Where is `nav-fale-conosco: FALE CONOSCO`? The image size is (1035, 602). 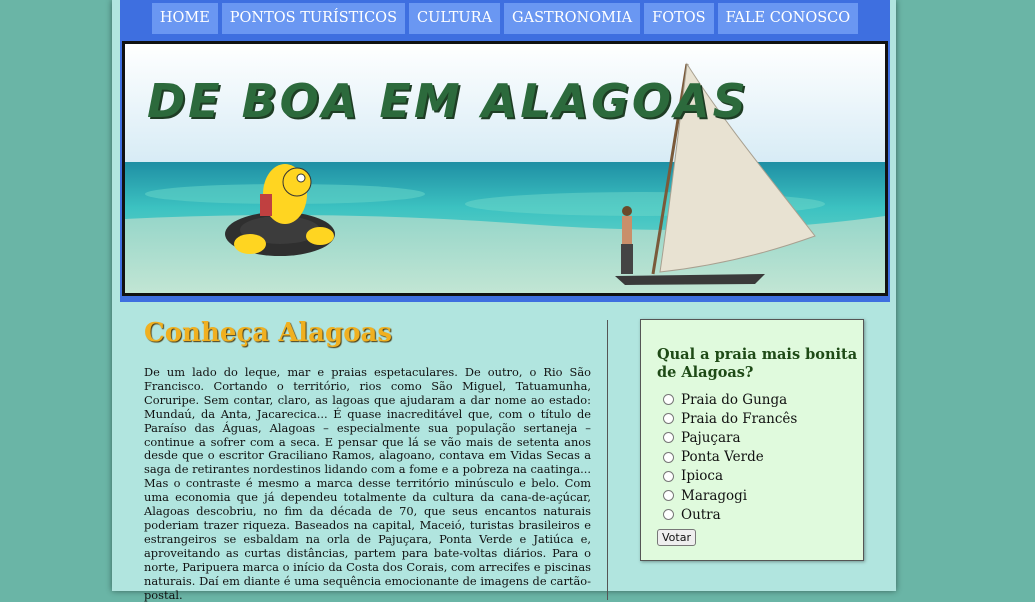
nav-fale-conosco: FALE CONOSCO is located at coordinates (788, 18).